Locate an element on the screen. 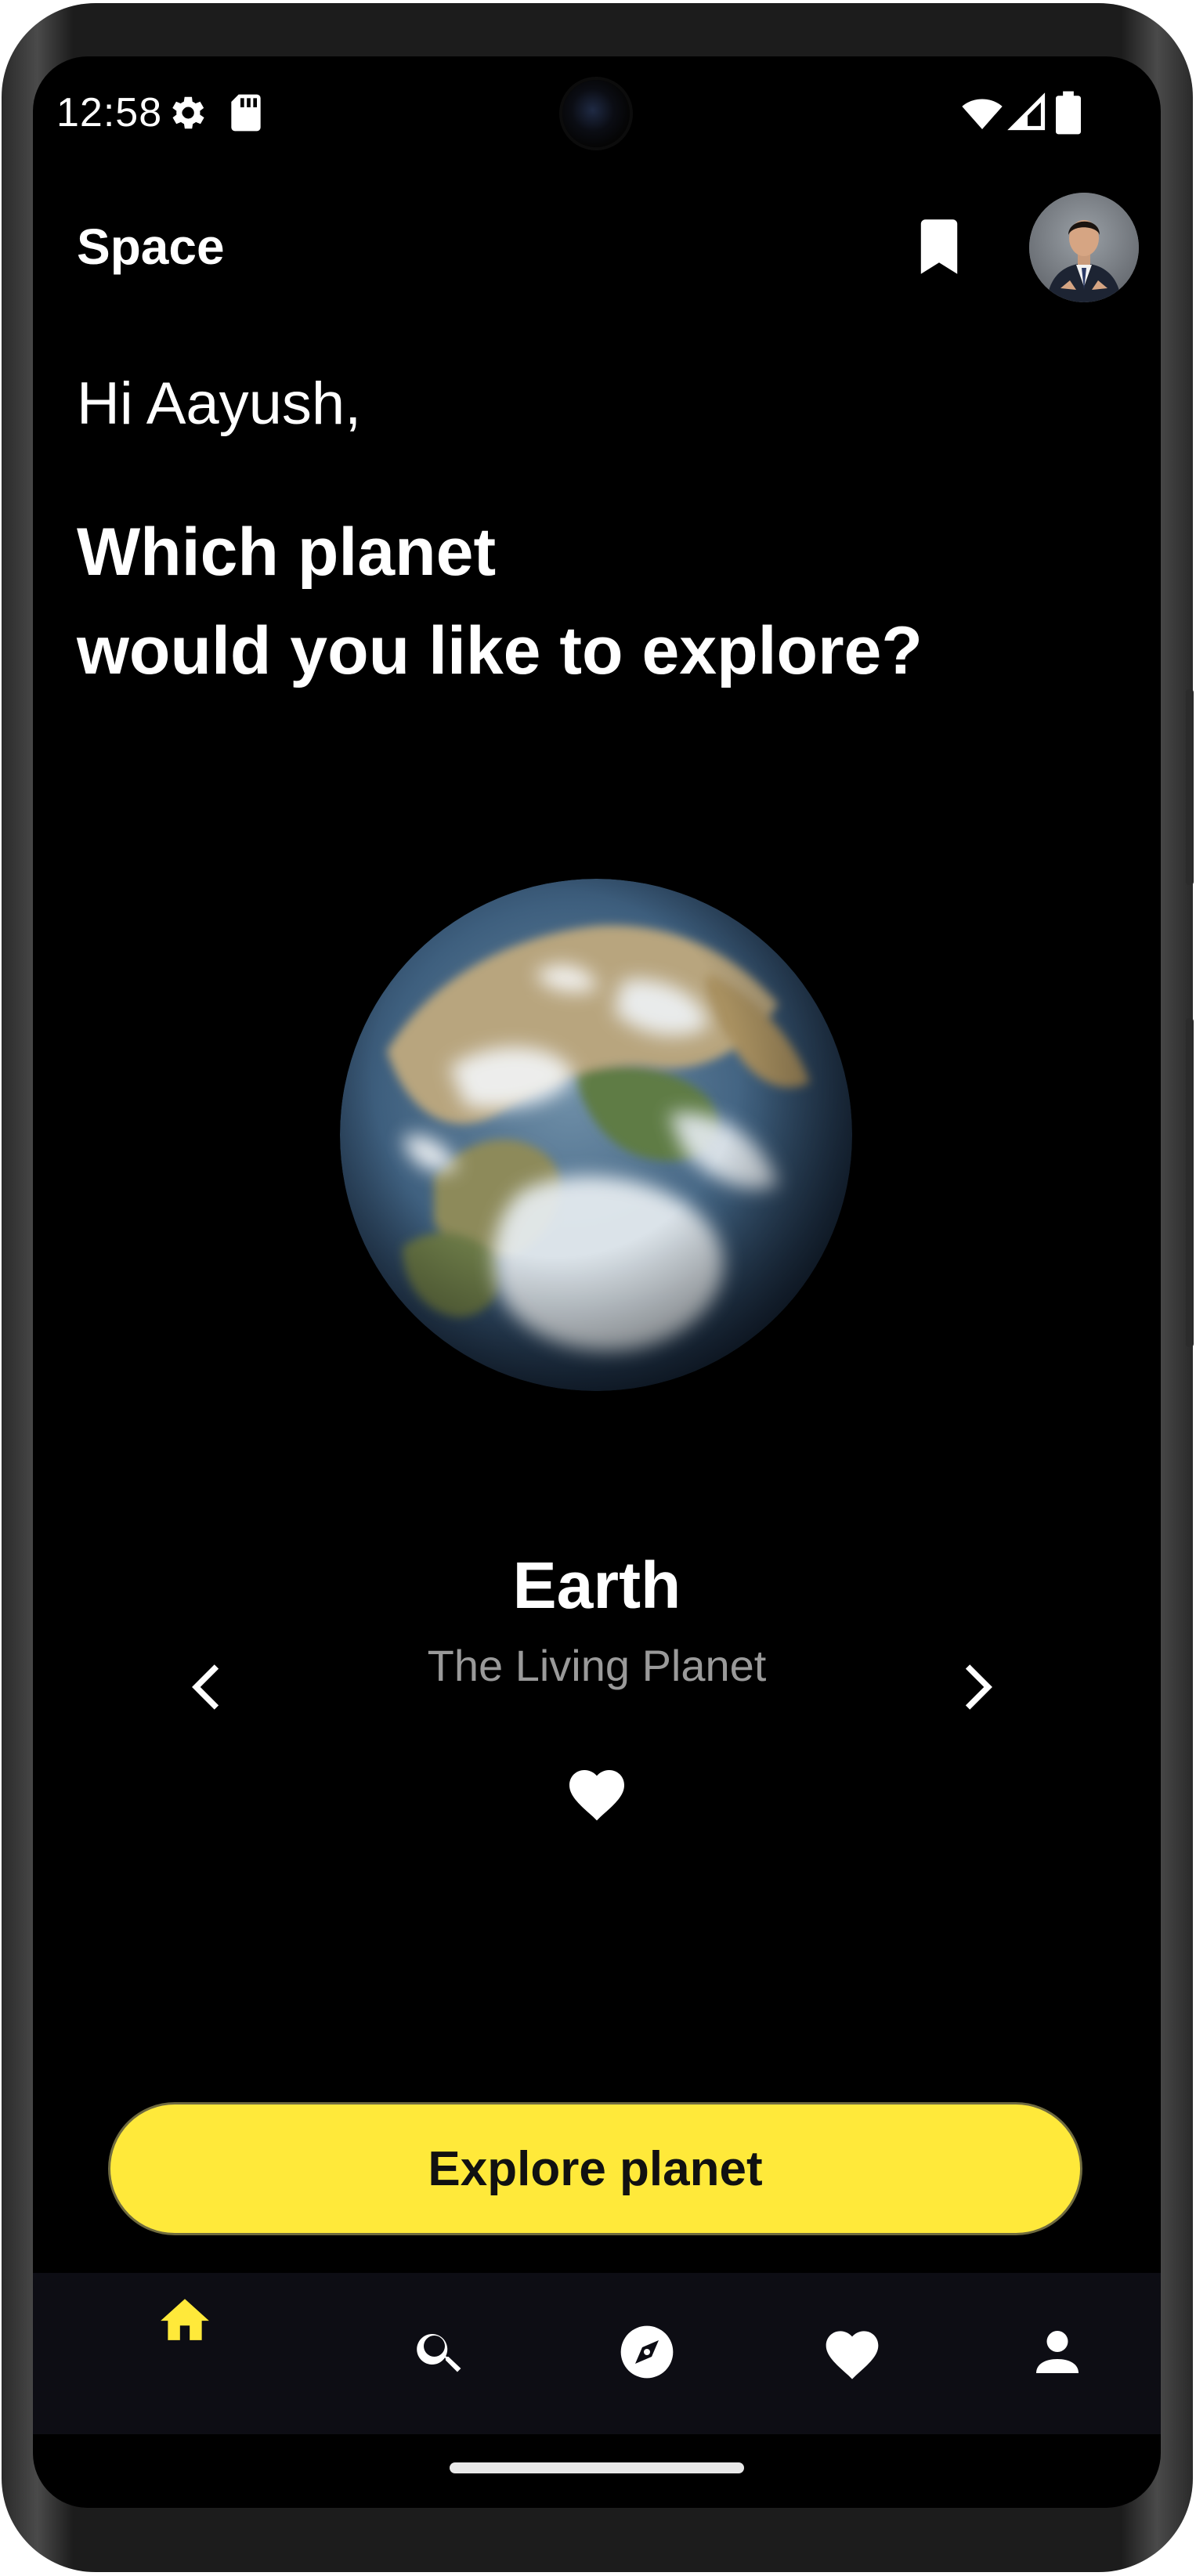 The image size is (1196, 2576). status-bar: 12:58 is located at coordinates (597, 115).